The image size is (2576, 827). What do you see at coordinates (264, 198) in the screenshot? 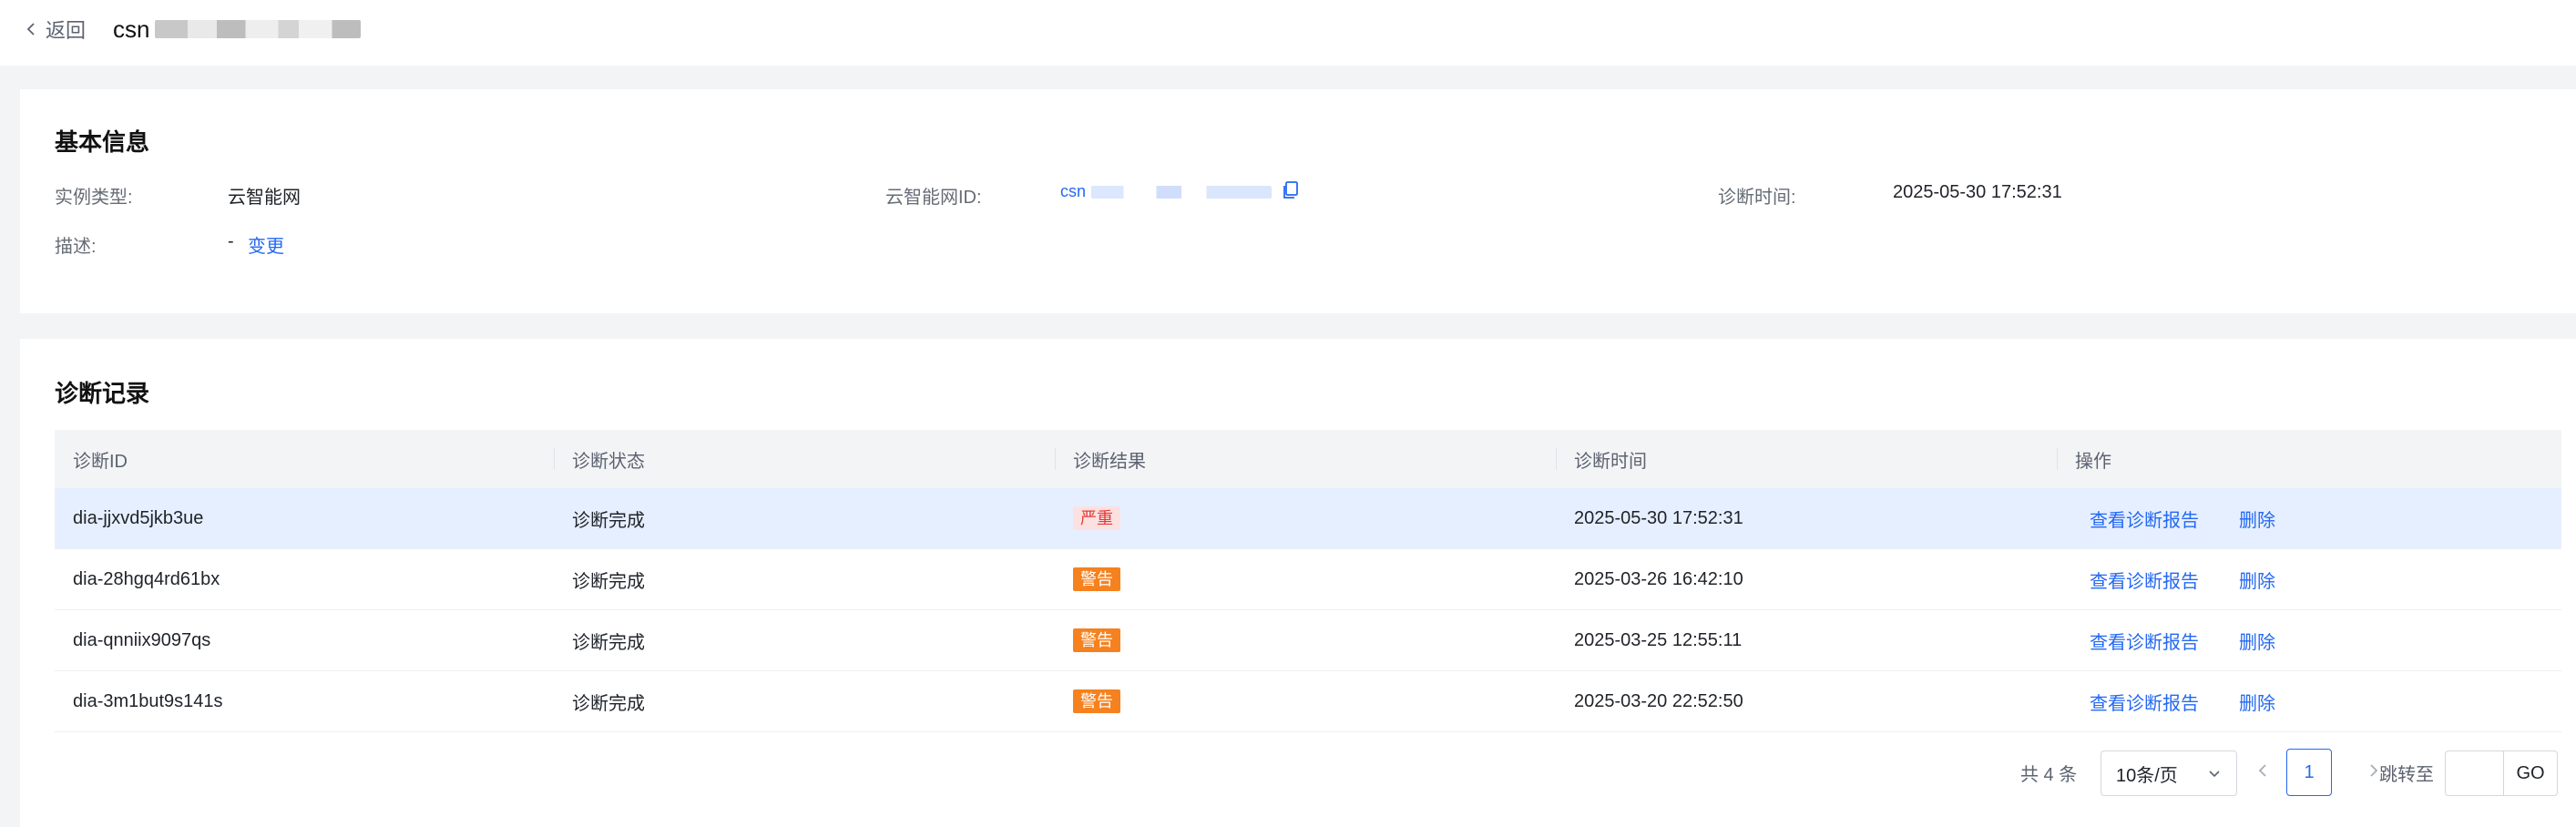
I see `instance-type-value: 云智能网` at bounding box center [264, 198].